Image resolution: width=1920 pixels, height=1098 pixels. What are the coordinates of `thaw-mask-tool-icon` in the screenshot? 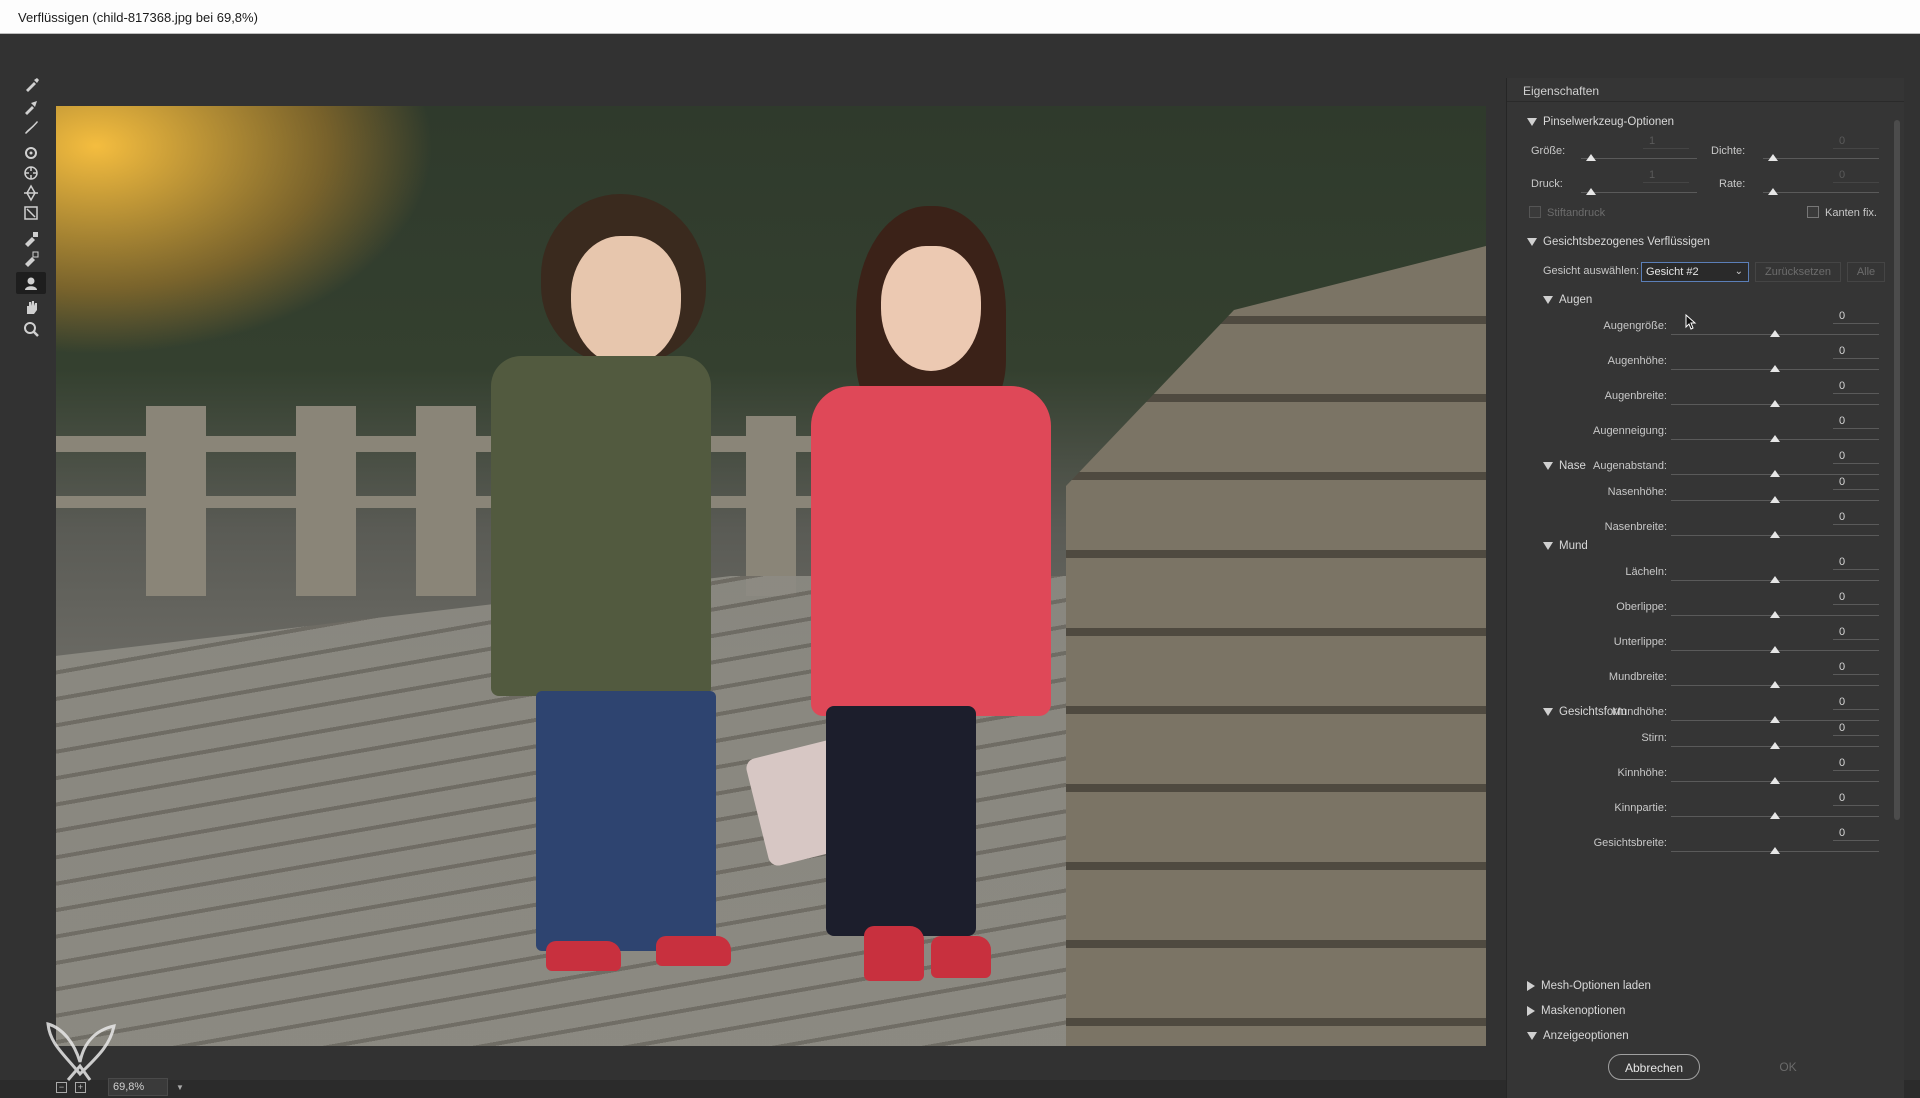 It's located at (31, 259).